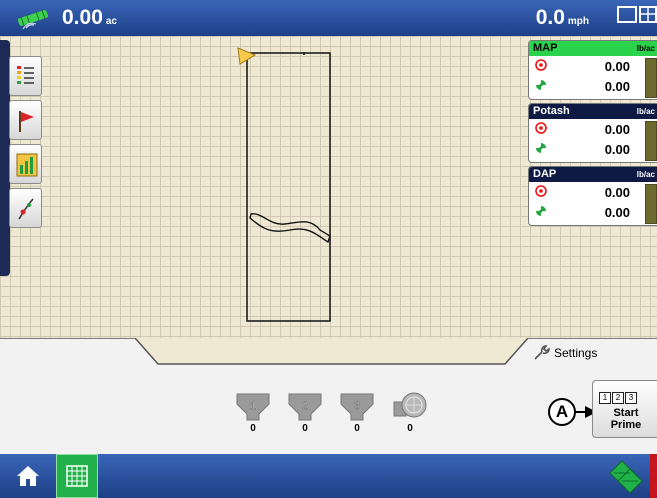 The height and width of the screenshot is (498, 657). I want to click on section-numbers: 123, so click(618, 396).